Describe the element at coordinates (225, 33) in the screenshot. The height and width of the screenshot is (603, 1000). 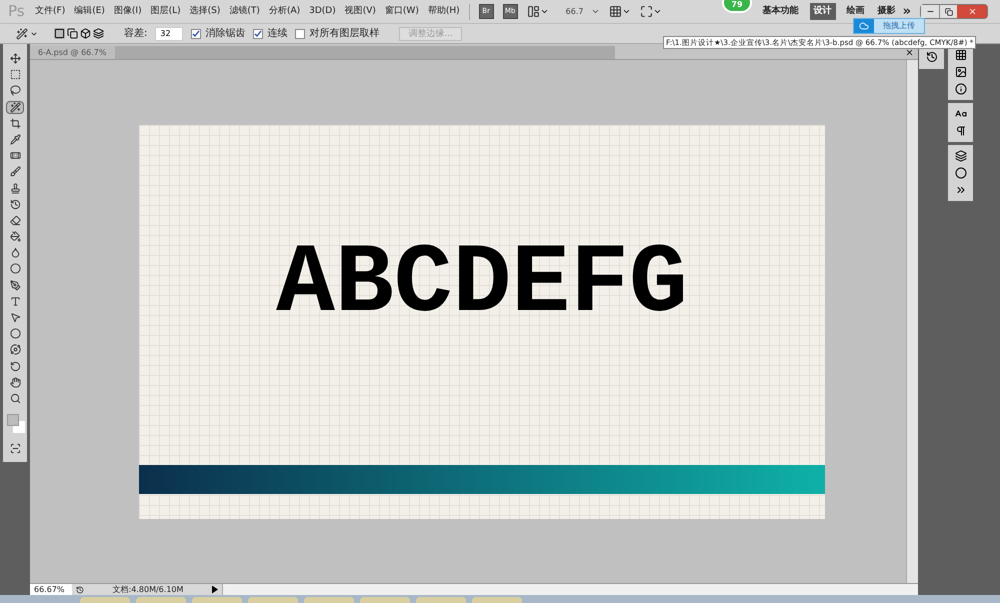
I see `checkbox-label: 消除锯齿` at that location.